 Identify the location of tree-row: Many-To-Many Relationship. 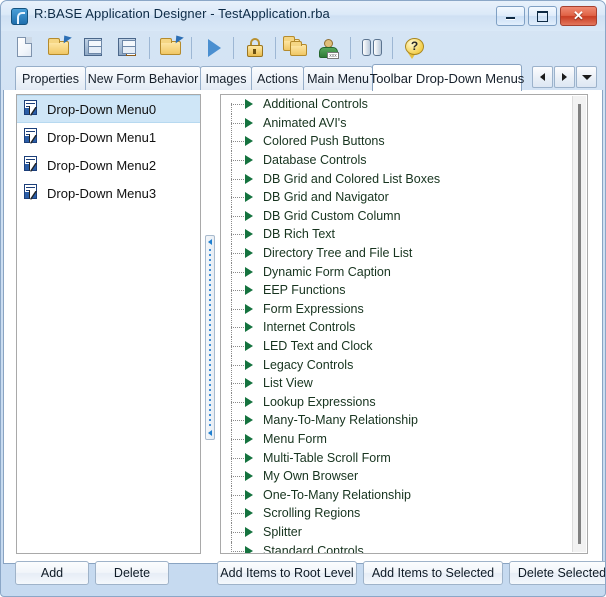
(397, 421).